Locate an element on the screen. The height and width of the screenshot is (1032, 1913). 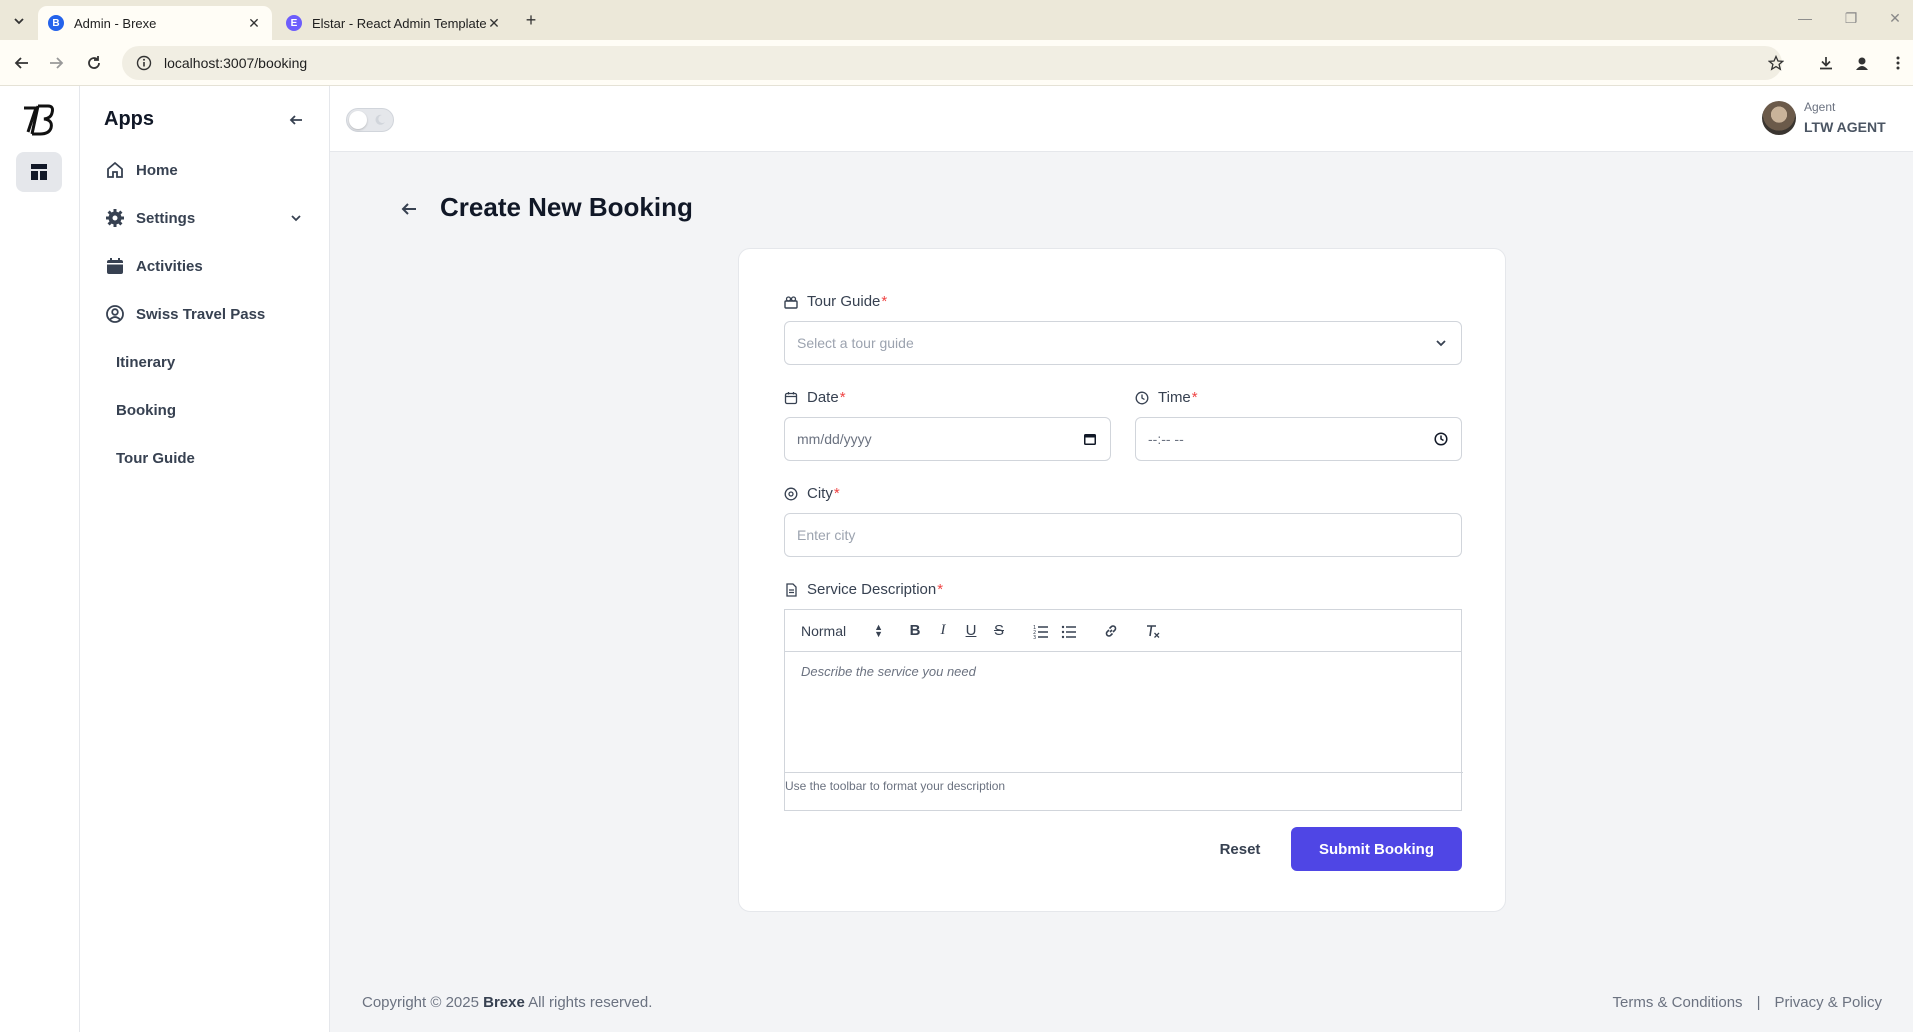
dark-mode-toggle is located at coordinates (370, 120).